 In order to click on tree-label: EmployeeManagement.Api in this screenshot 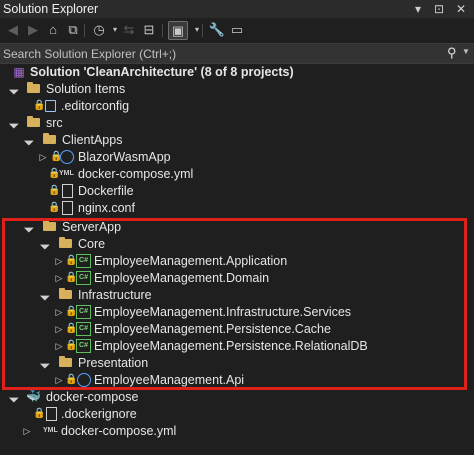, I will do `click(169, 380)`.